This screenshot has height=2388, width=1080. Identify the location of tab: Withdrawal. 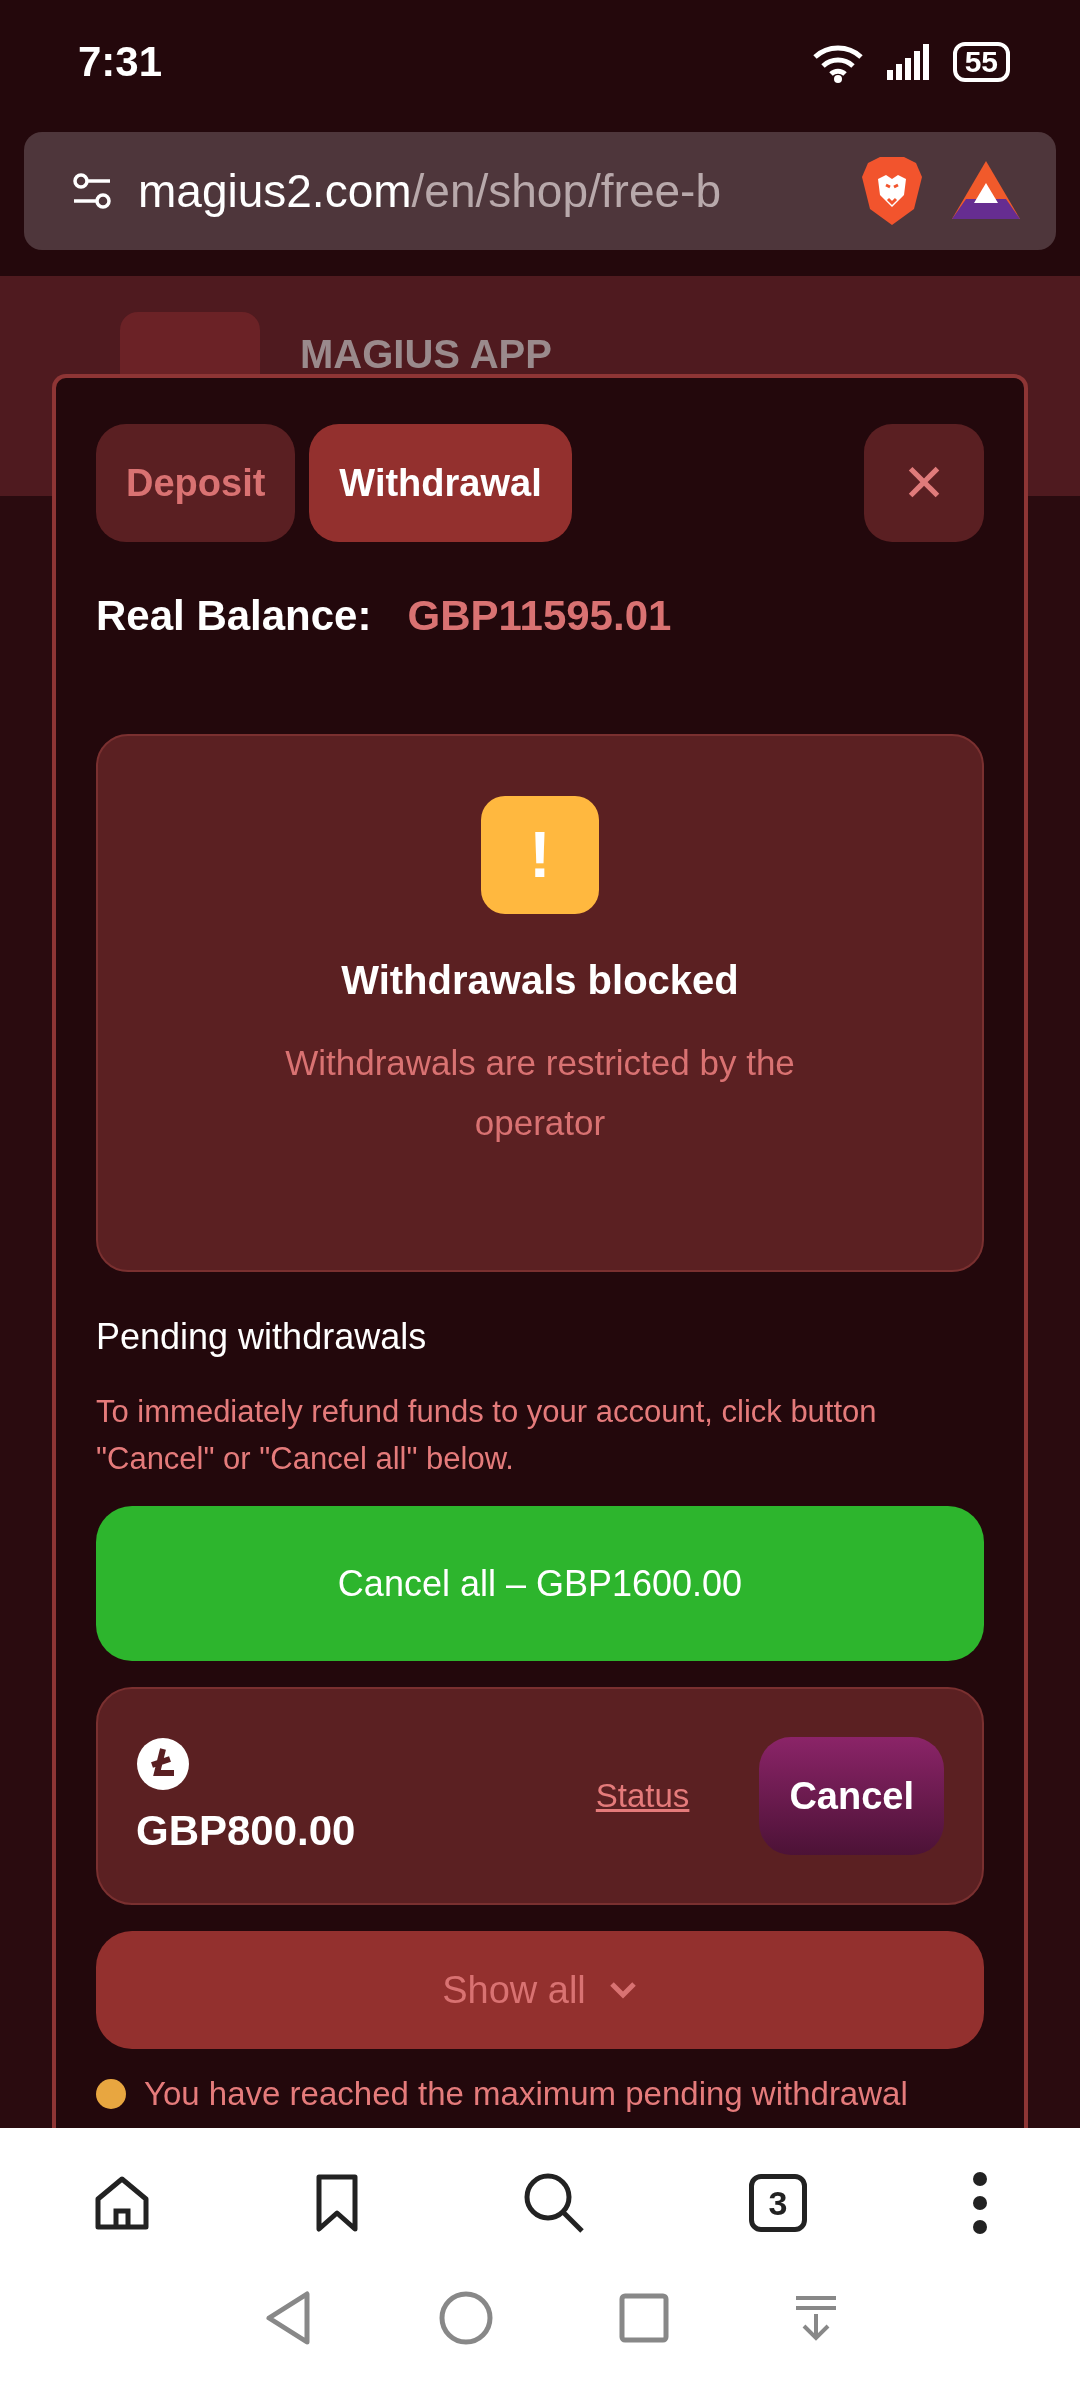
(440, 483).